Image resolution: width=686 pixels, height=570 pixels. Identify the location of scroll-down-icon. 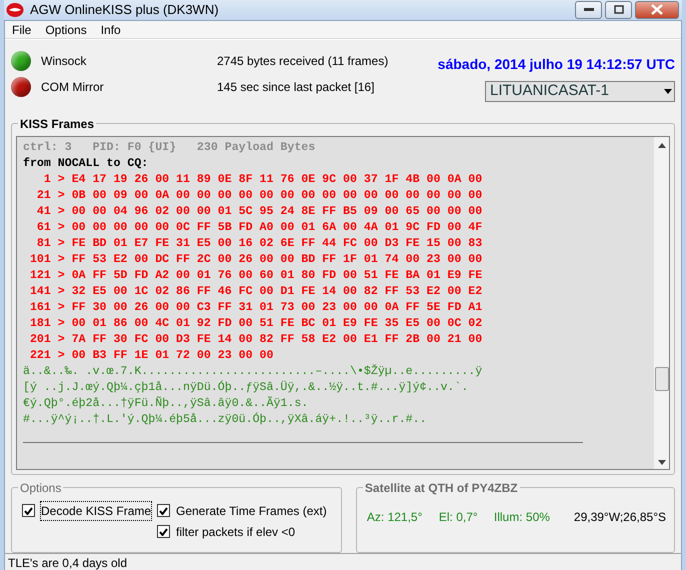
(662, 462).